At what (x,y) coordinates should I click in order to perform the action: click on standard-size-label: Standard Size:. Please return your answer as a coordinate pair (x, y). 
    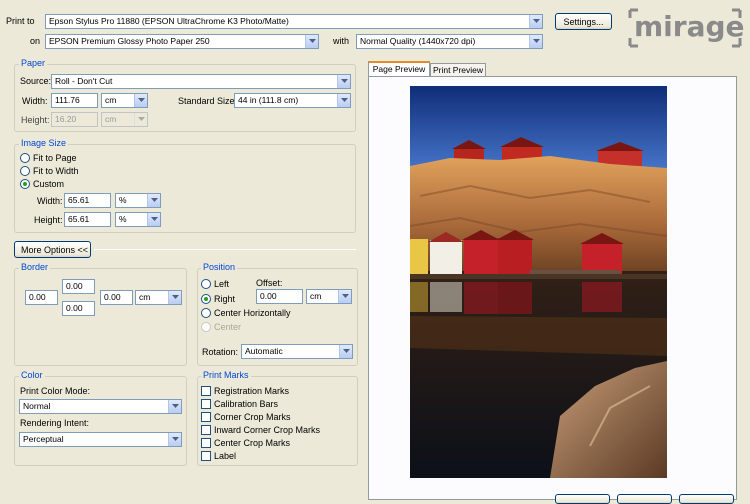
    Looking at the image, I should click on (208, 101).